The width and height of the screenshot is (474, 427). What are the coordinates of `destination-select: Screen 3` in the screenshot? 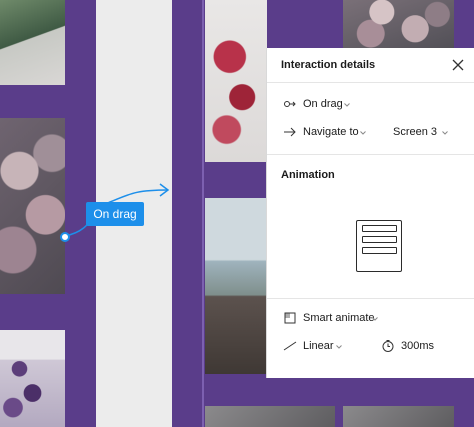 It's located at (415, 132).